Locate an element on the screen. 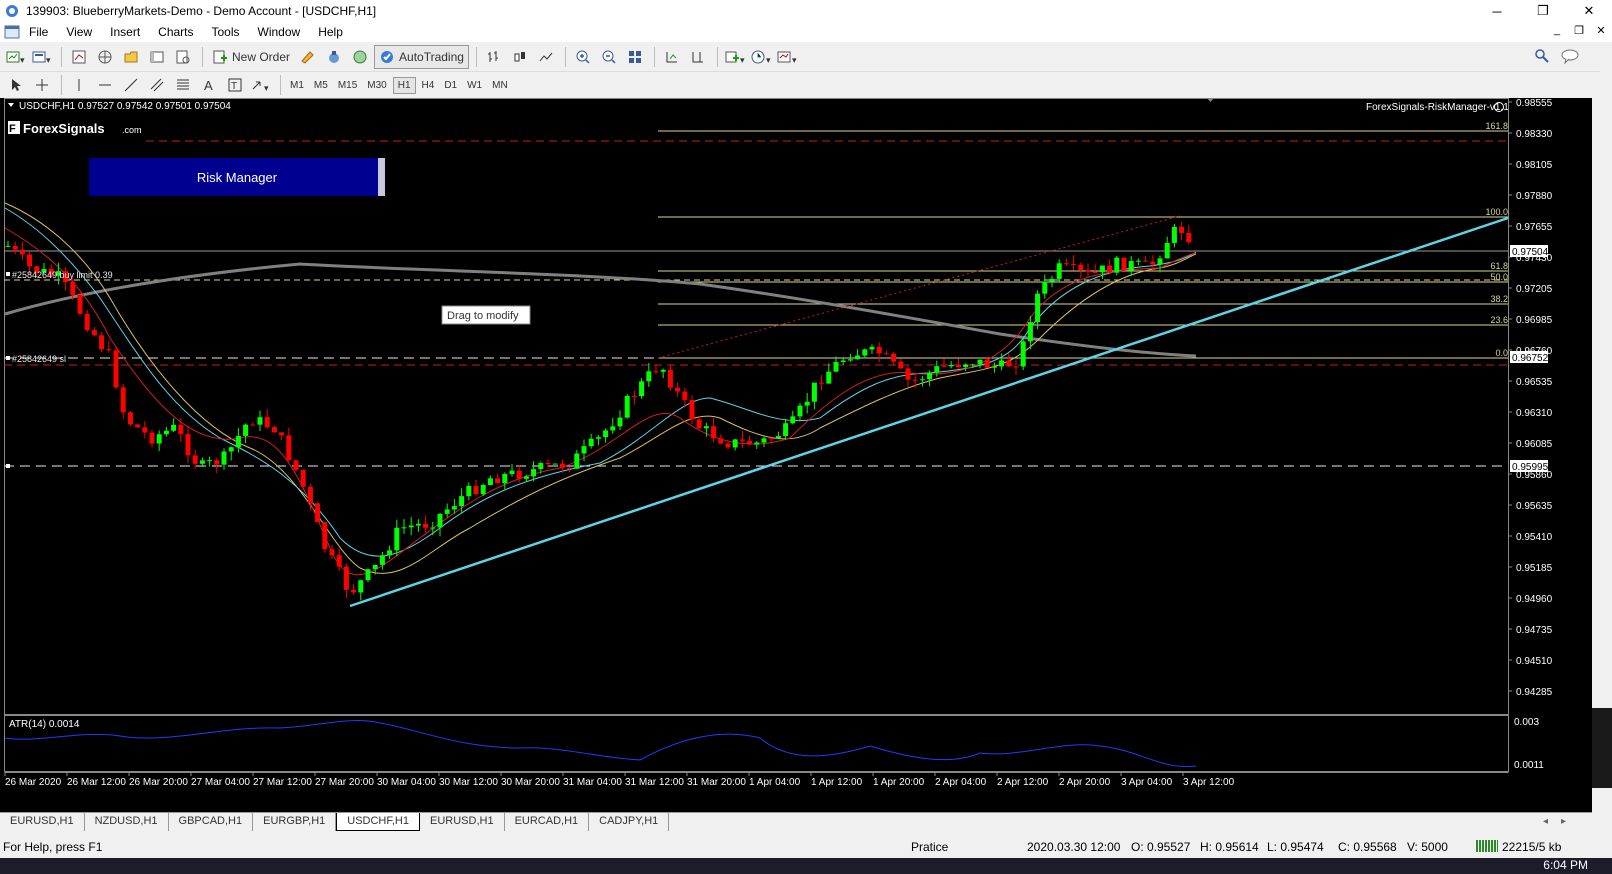 This screenshot has height=874, width=1612. tile-windows-icon is located at coordinates (635, 57).